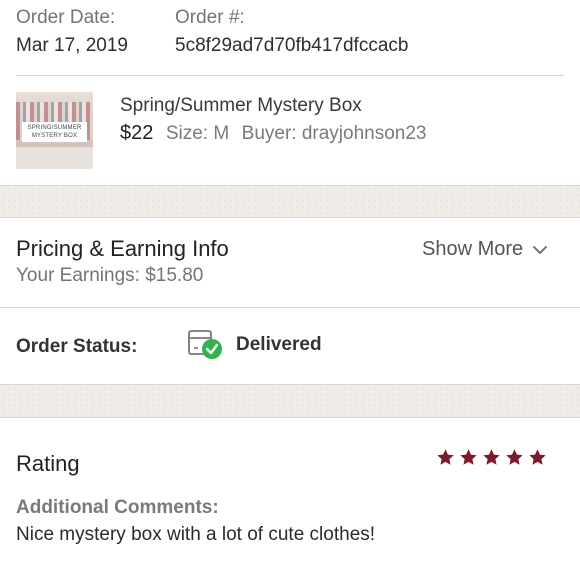 The image size is (580, 580). What do you see at coordinates (473, 249) in the screenshot?
I see `show-more-label: Show More` at bounding box center [473, 249].